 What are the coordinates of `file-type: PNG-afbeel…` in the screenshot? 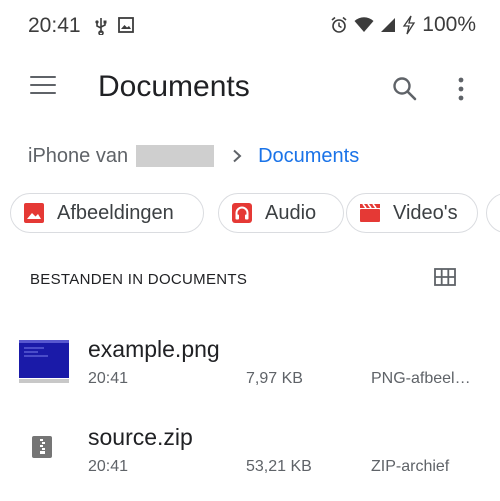 It's located at (421, 378).